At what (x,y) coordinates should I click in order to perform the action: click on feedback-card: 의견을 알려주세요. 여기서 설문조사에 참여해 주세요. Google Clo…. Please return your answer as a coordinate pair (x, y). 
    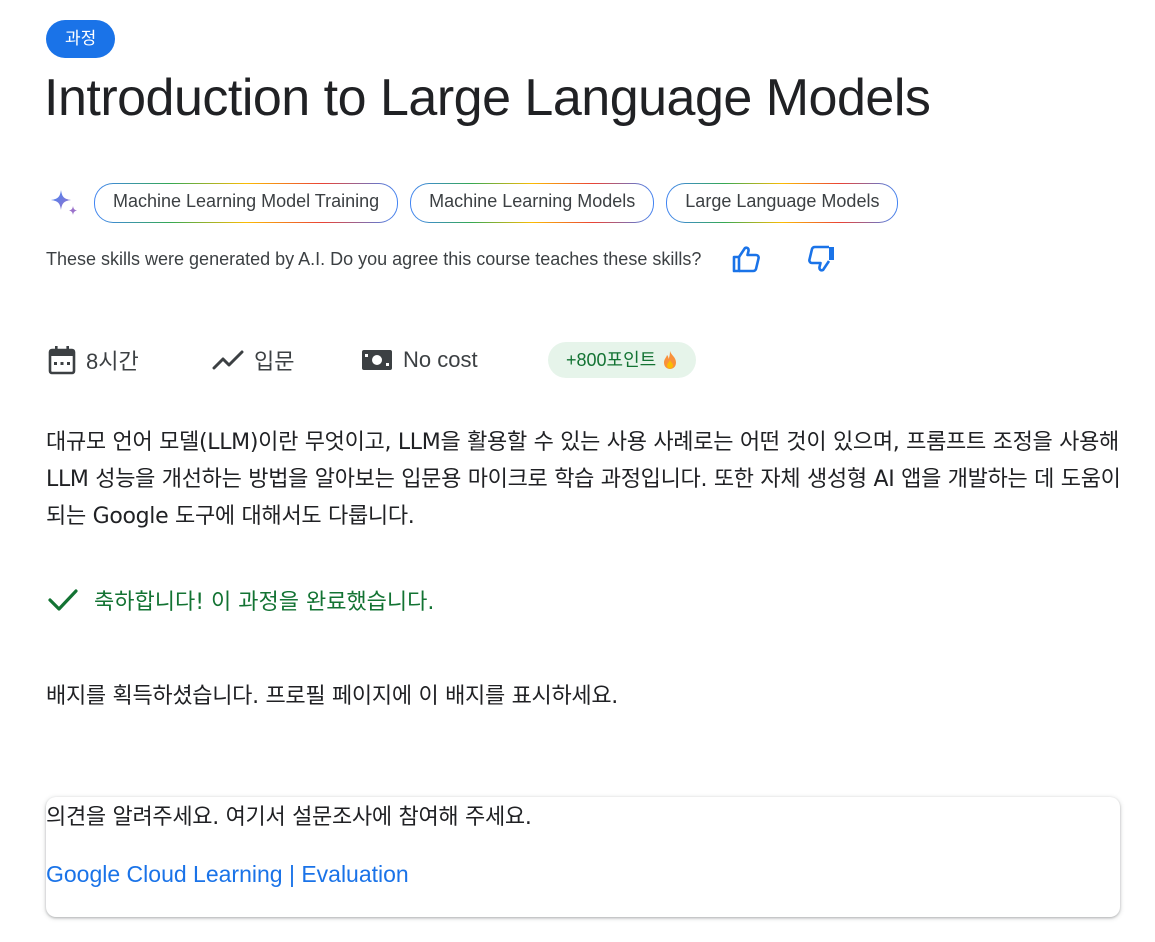
    Looking at the image, I should click on (583, 857).